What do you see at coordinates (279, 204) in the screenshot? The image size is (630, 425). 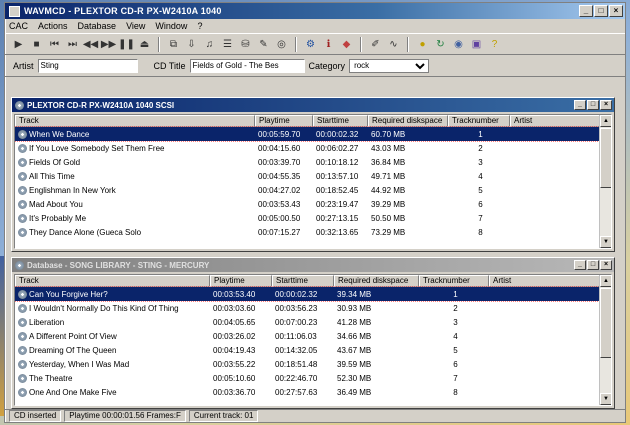 I see `playtime-cell: 00:03:53.43` at bounding box center [279, 204].